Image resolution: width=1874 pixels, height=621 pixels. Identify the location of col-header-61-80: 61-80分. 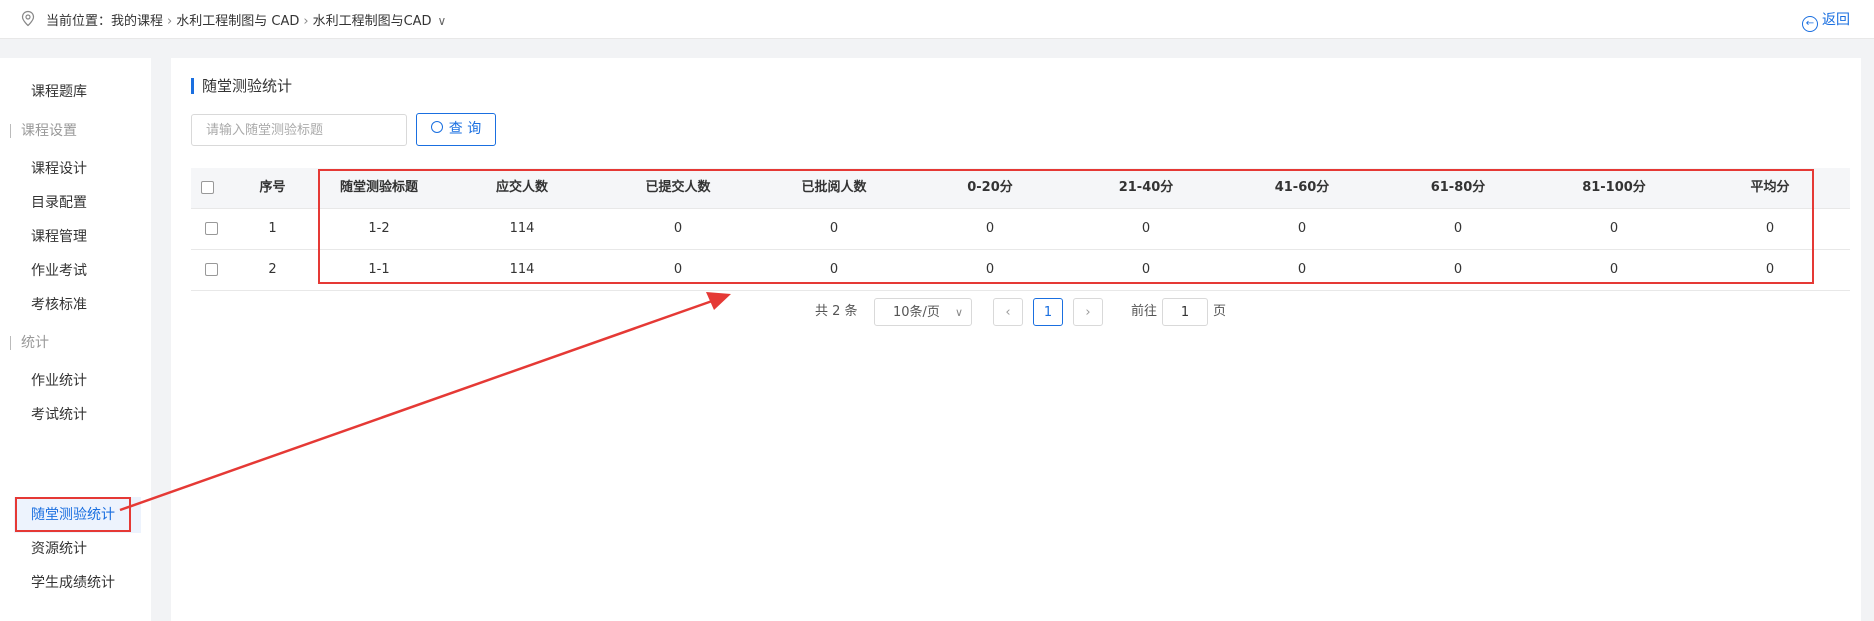
(1458, 187).